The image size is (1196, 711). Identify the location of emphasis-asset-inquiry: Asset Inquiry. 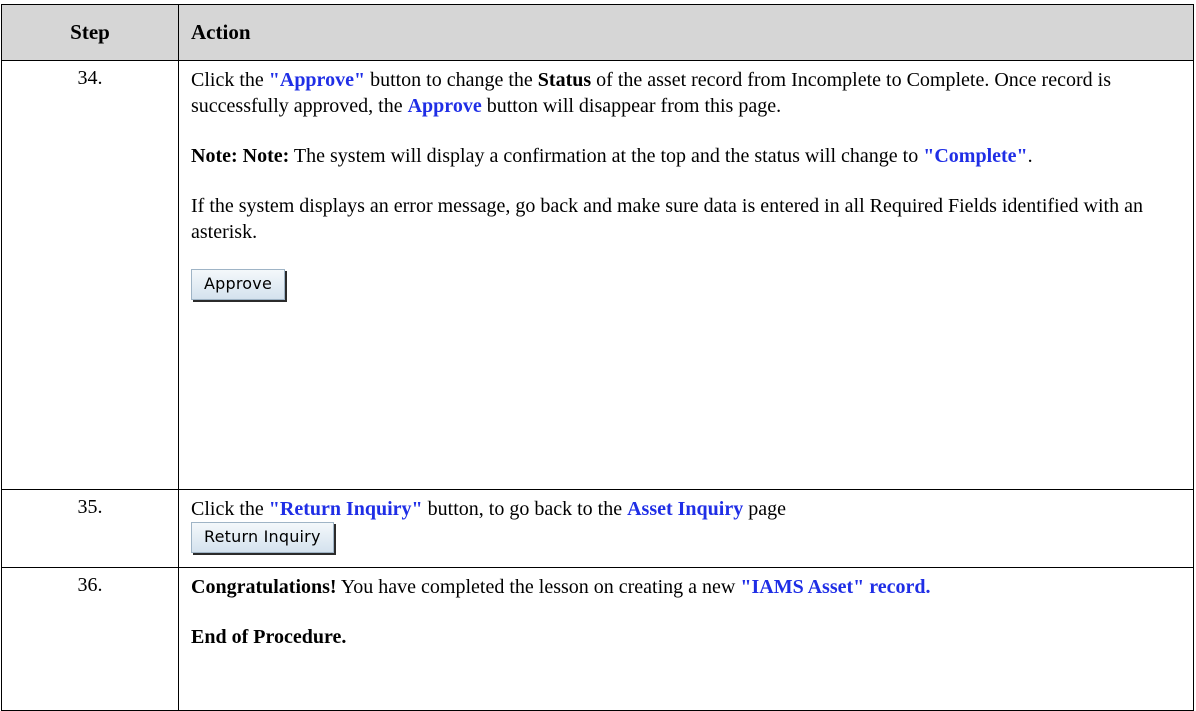
(685, 509).